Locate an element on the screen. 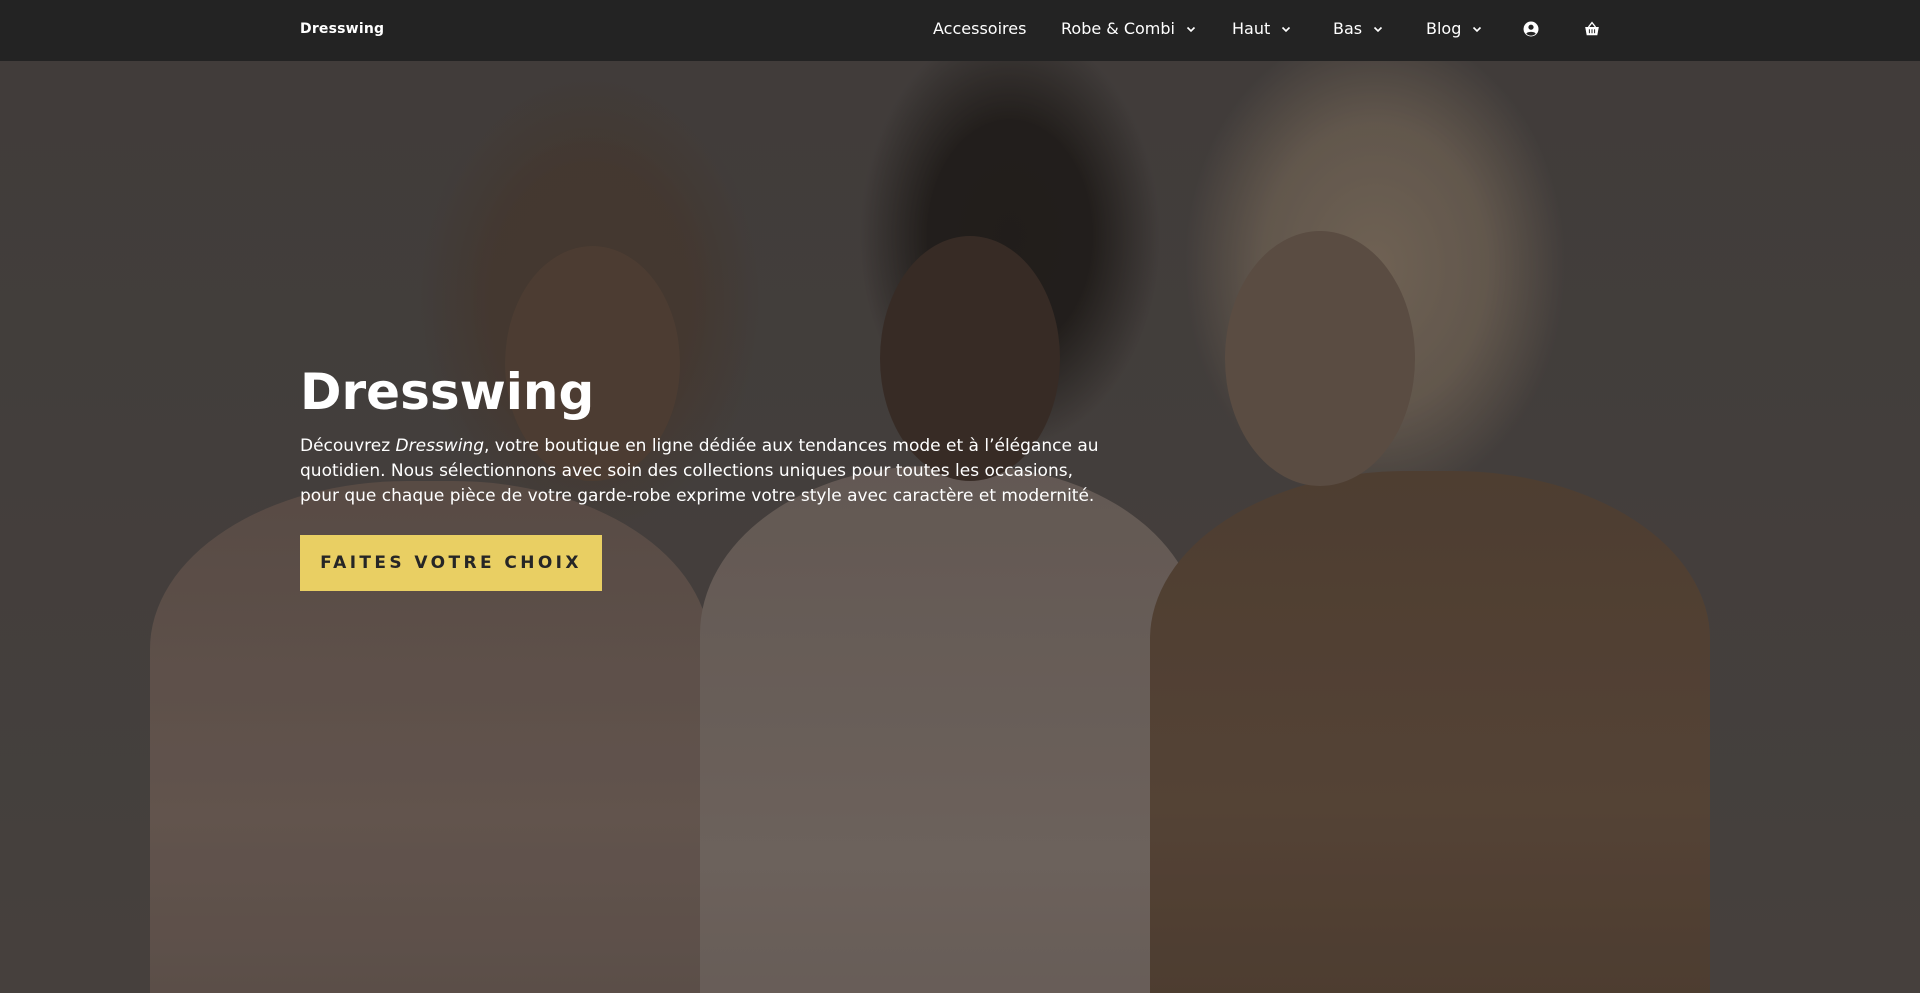 The height and width of the screenshot is (993, 1920). shopping-bag-icon is located at coordinates (1592, 29).